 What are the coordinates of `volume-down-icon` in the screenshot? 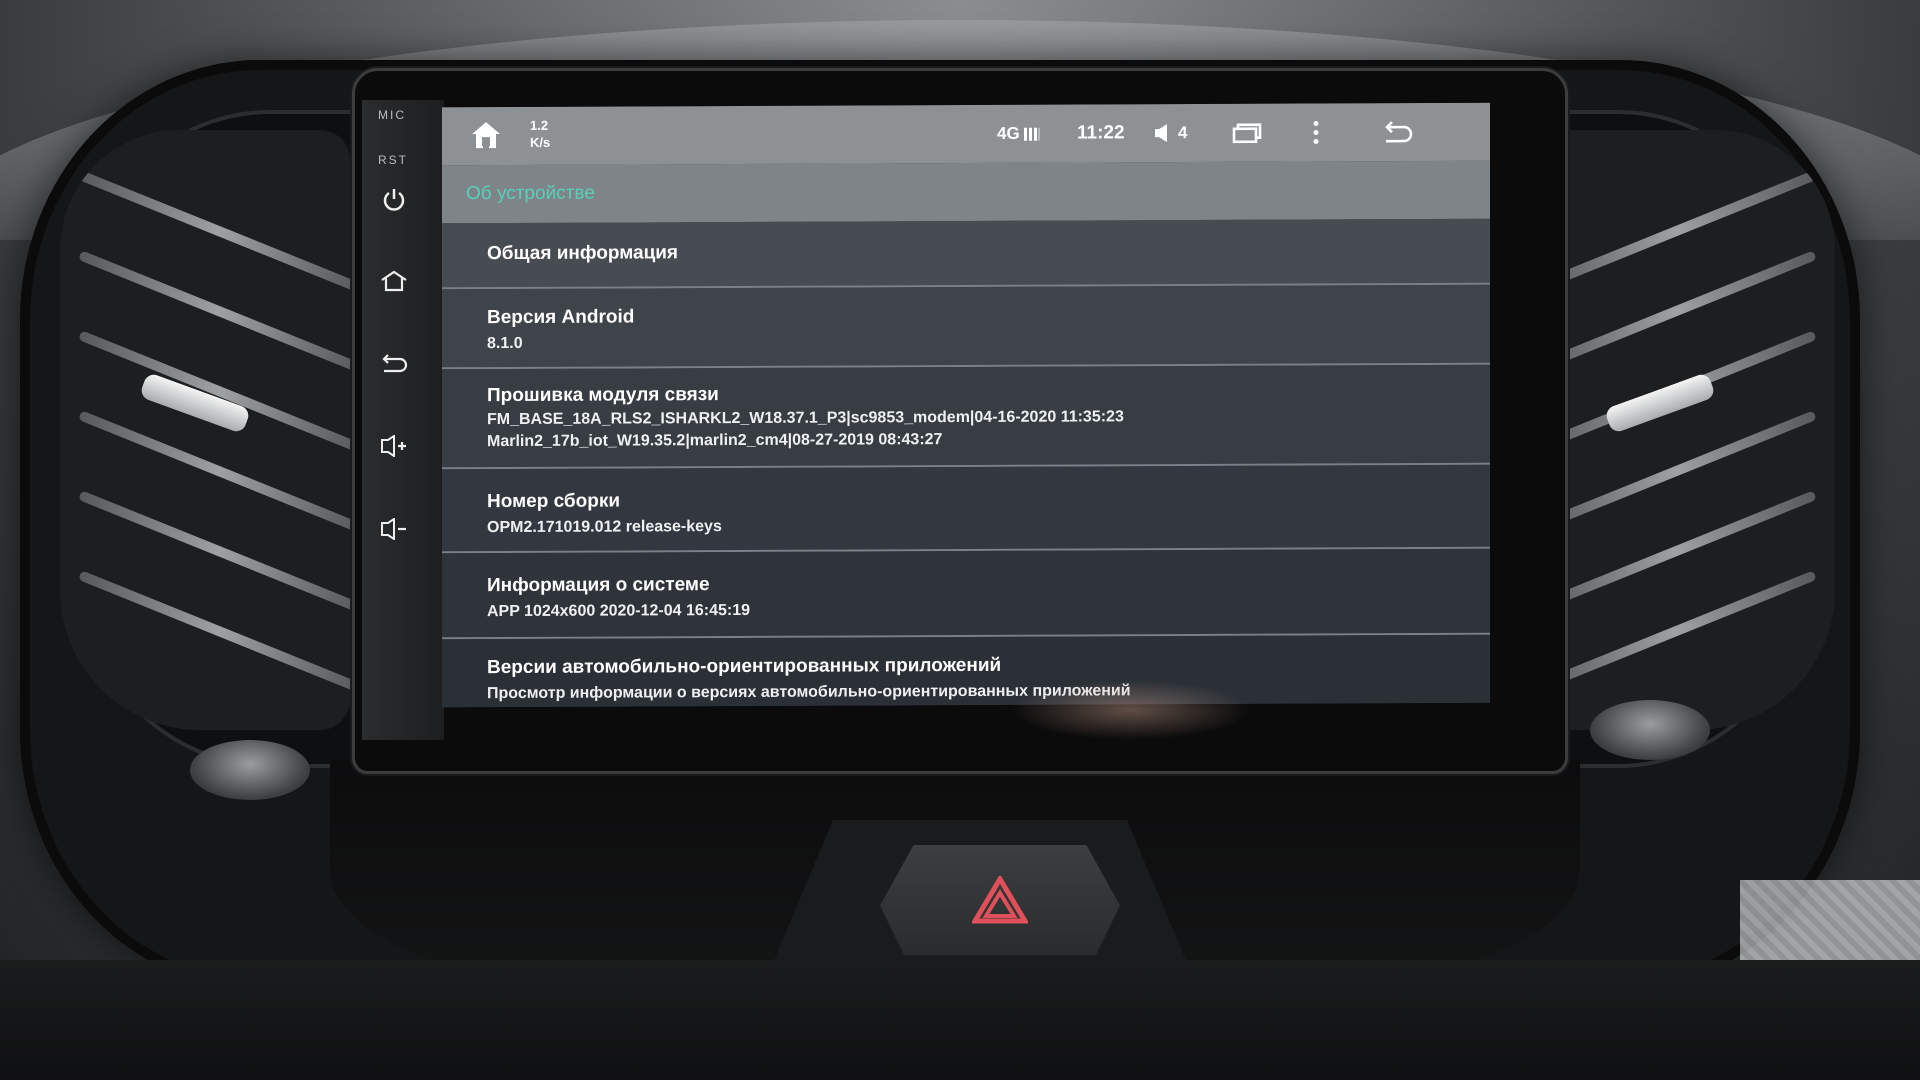 It's located at (393, 529).